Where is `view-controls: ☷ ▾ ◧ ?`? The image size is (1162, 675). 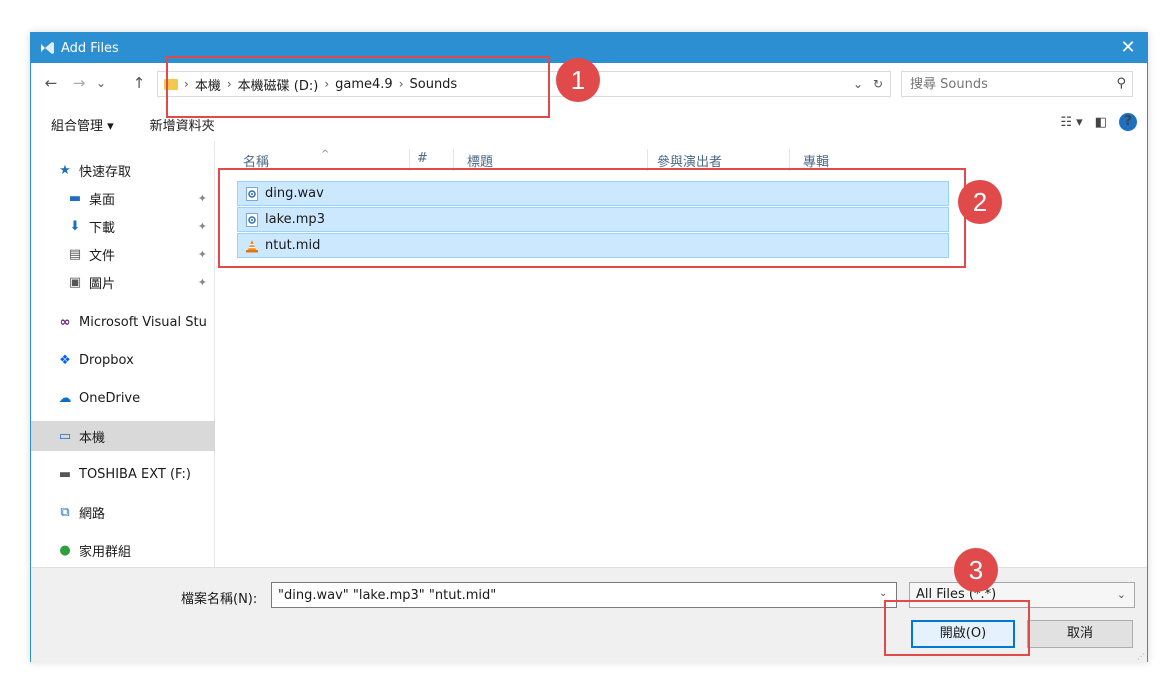 view-controls: ☷ ▾ ◧ ? is located at coordinates (1092, 122).